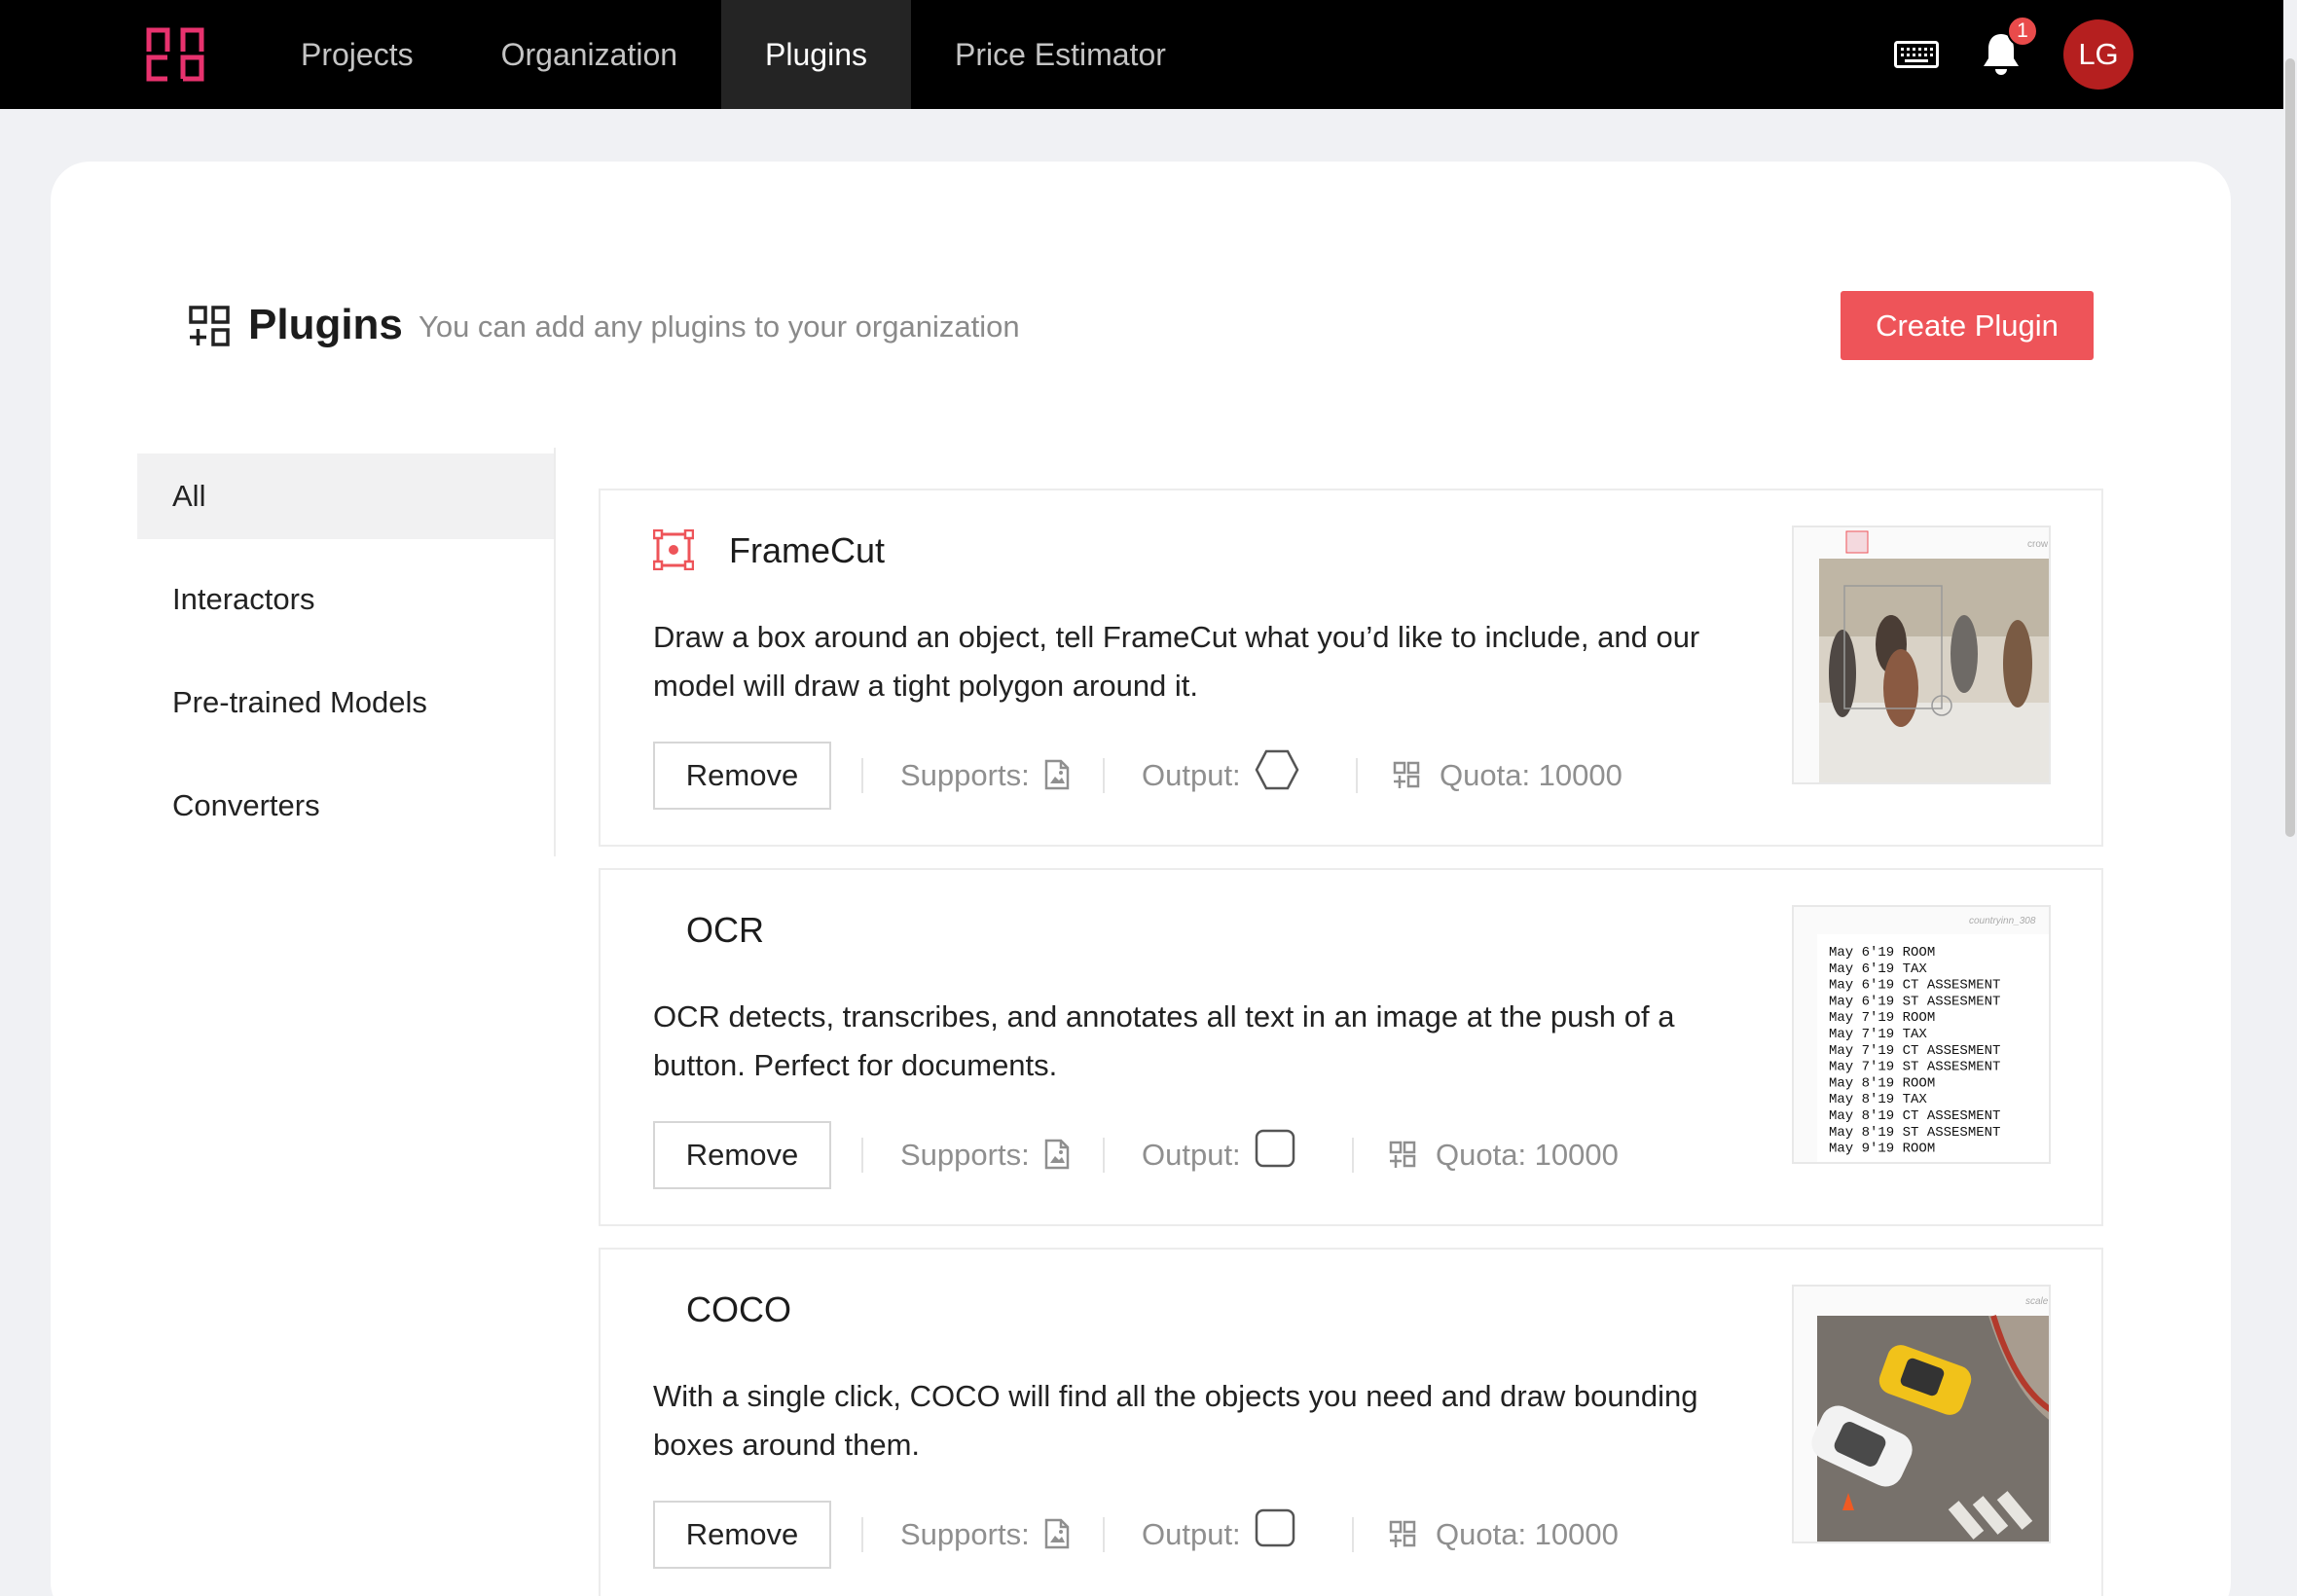  I want to click on ocr-text-line: May 7'19 TAX, so click(1878, 1035).